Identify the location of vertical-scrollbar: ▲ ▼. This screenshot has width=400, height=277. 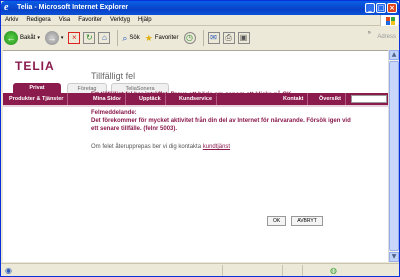
(393, 156).